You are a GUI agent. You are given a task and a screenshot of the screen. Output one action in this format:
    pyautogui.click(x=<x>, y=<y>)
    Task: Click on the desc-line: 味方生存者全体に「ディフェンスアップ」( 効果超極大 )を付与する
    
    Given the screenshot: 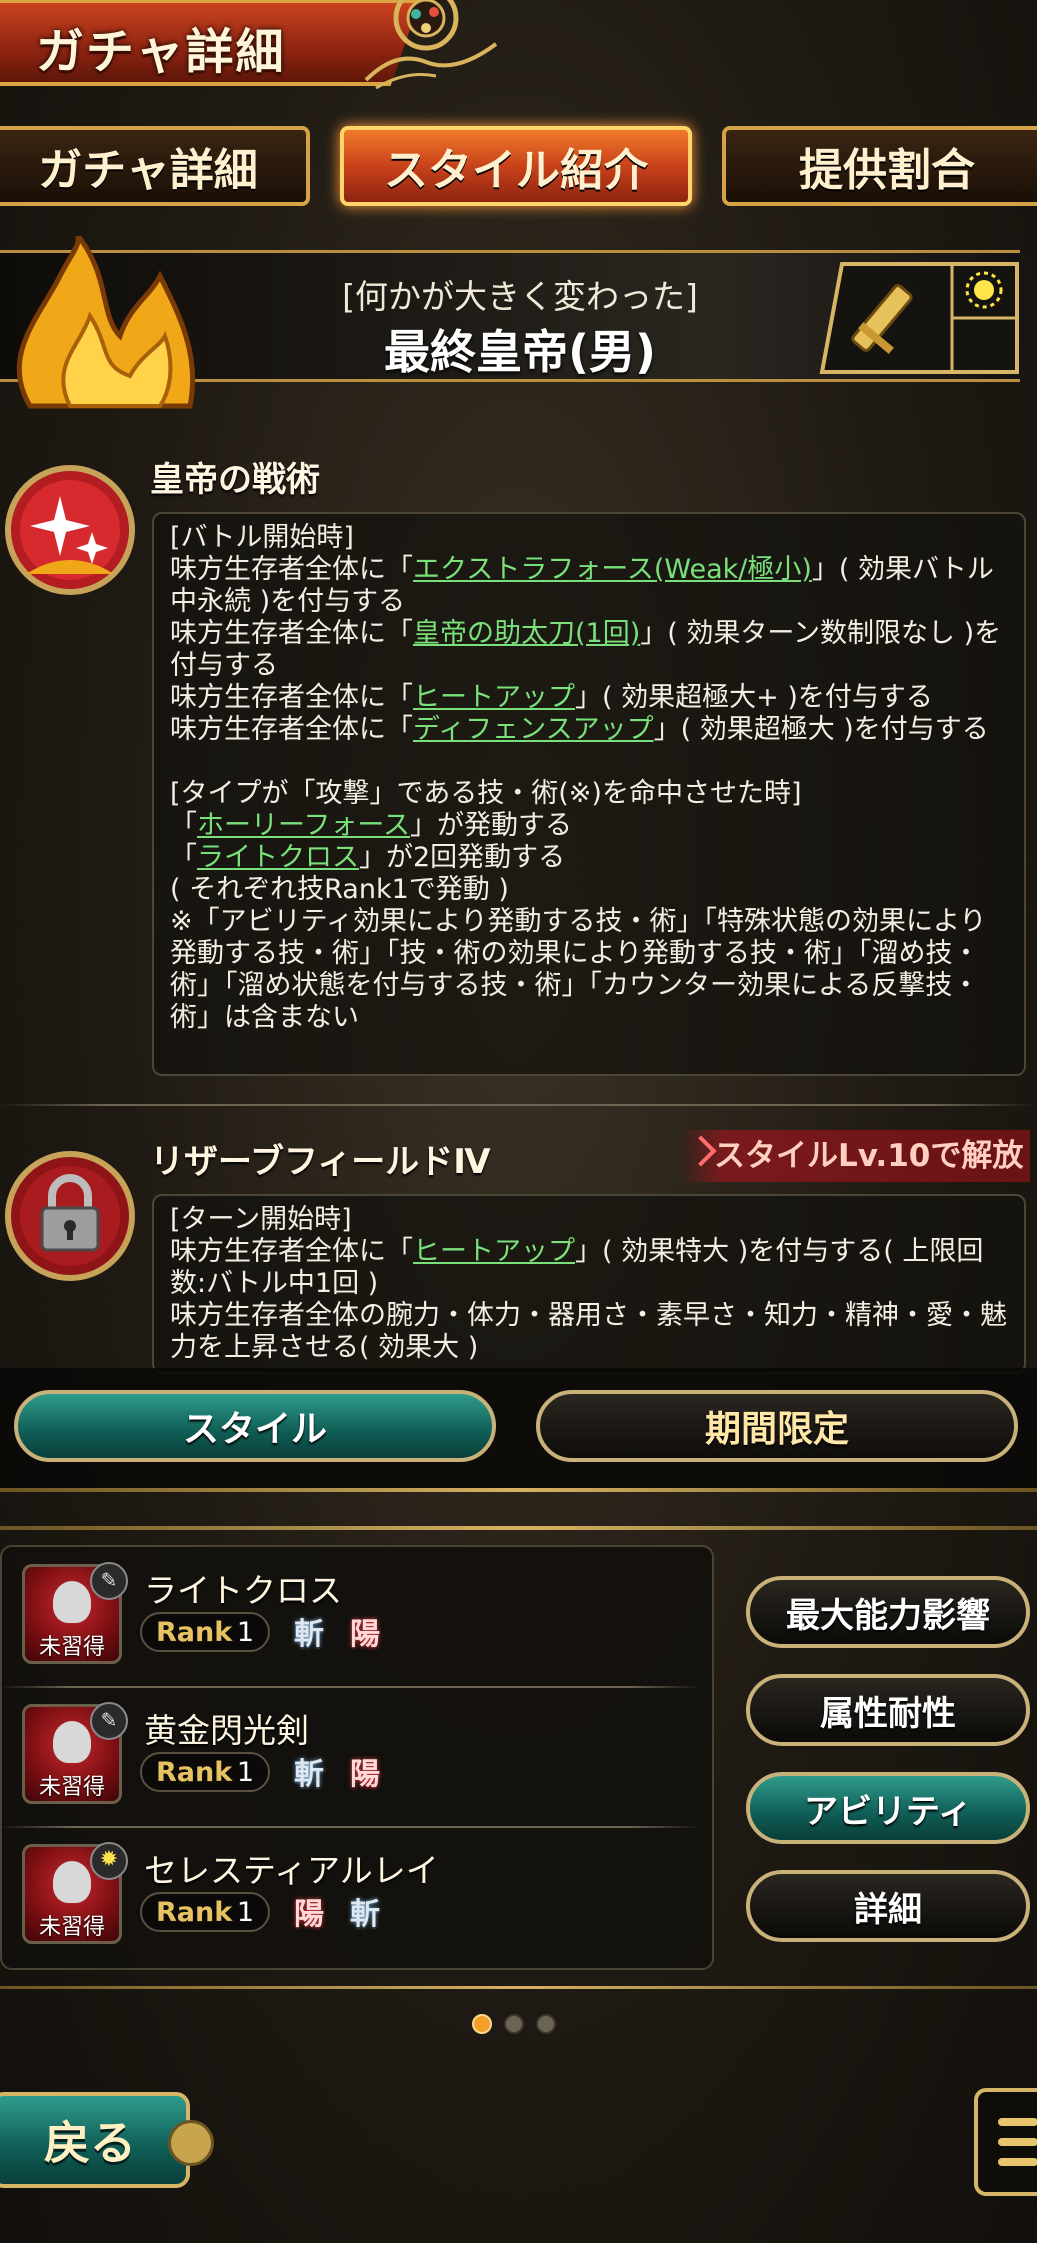 What is the action you would take?
    pyautogui.click(x=579, y=729)
    